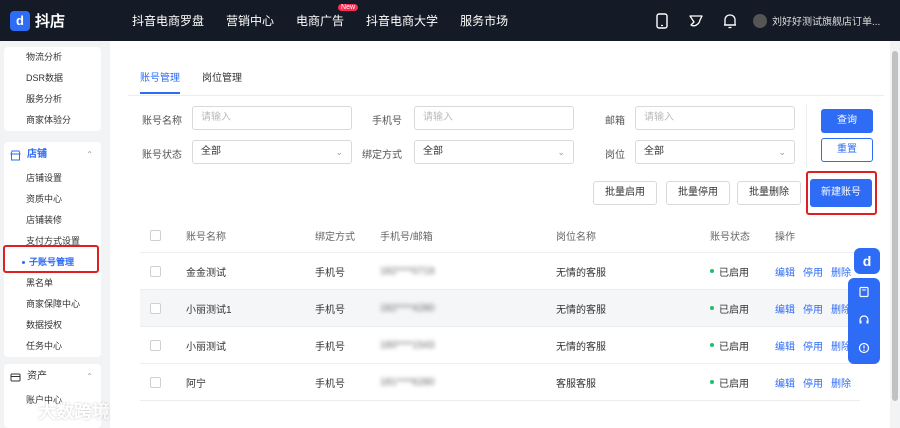 The height and width of the screenshot is (428, 900). What do you see at coordinates (74, 412) in the screenshot?
I see `watermark-text: 大数跨境` at bounding box center [74, 412].